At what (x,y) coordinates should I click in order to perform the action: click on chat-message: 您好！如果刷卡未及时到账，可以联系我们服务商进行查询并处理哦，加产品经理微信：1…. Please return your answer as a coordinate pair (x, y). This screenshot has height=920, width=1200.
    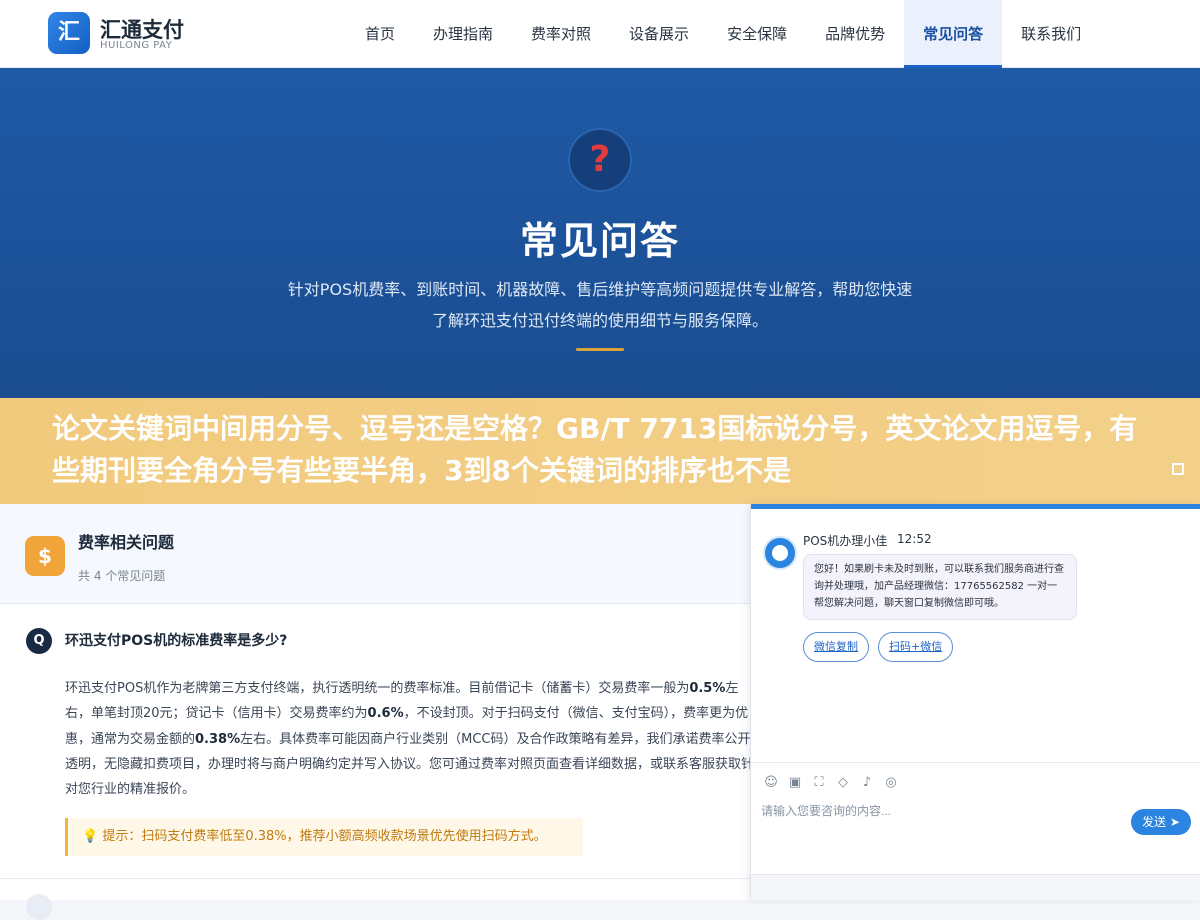
    Looking at the image, I should click on (940, 587).